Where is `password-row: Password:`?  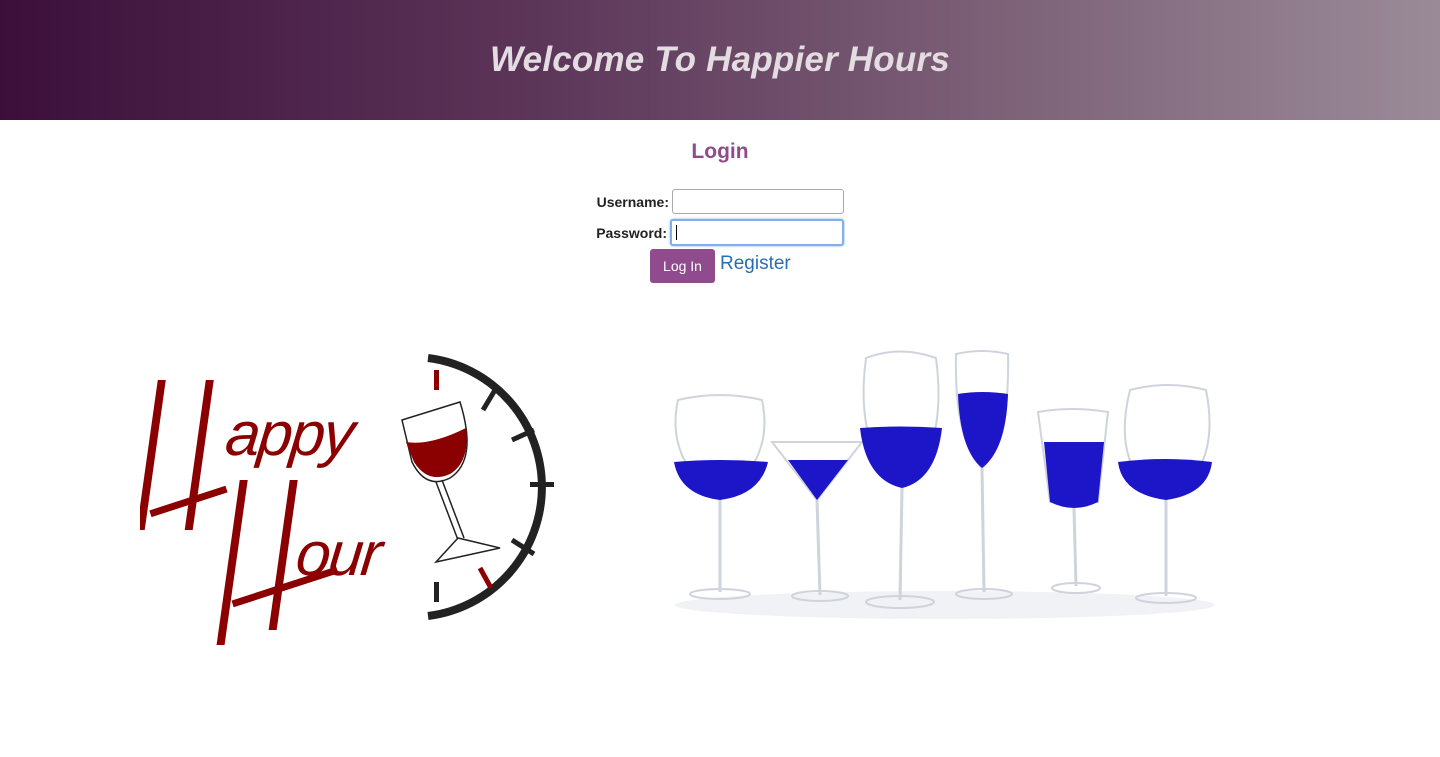
password-row: Password: is located at coordinates (719, 232).